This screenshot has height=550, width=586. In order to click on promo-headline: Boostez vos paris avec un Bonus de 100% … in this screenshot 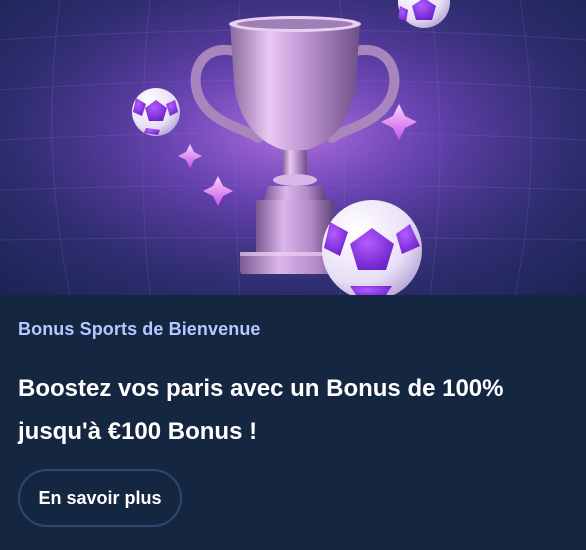, I will do `click(261, 410)`.